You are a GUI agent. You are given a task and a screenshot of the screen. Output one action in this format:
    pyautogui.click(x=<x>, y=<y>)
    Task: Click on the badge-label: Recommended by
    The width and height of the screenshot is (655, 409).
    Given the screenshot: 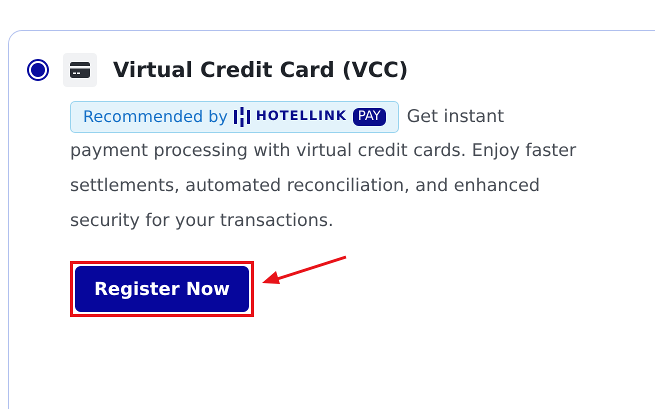 What is the action you would take?
    pyautogui.click(x=155, y=117)
    